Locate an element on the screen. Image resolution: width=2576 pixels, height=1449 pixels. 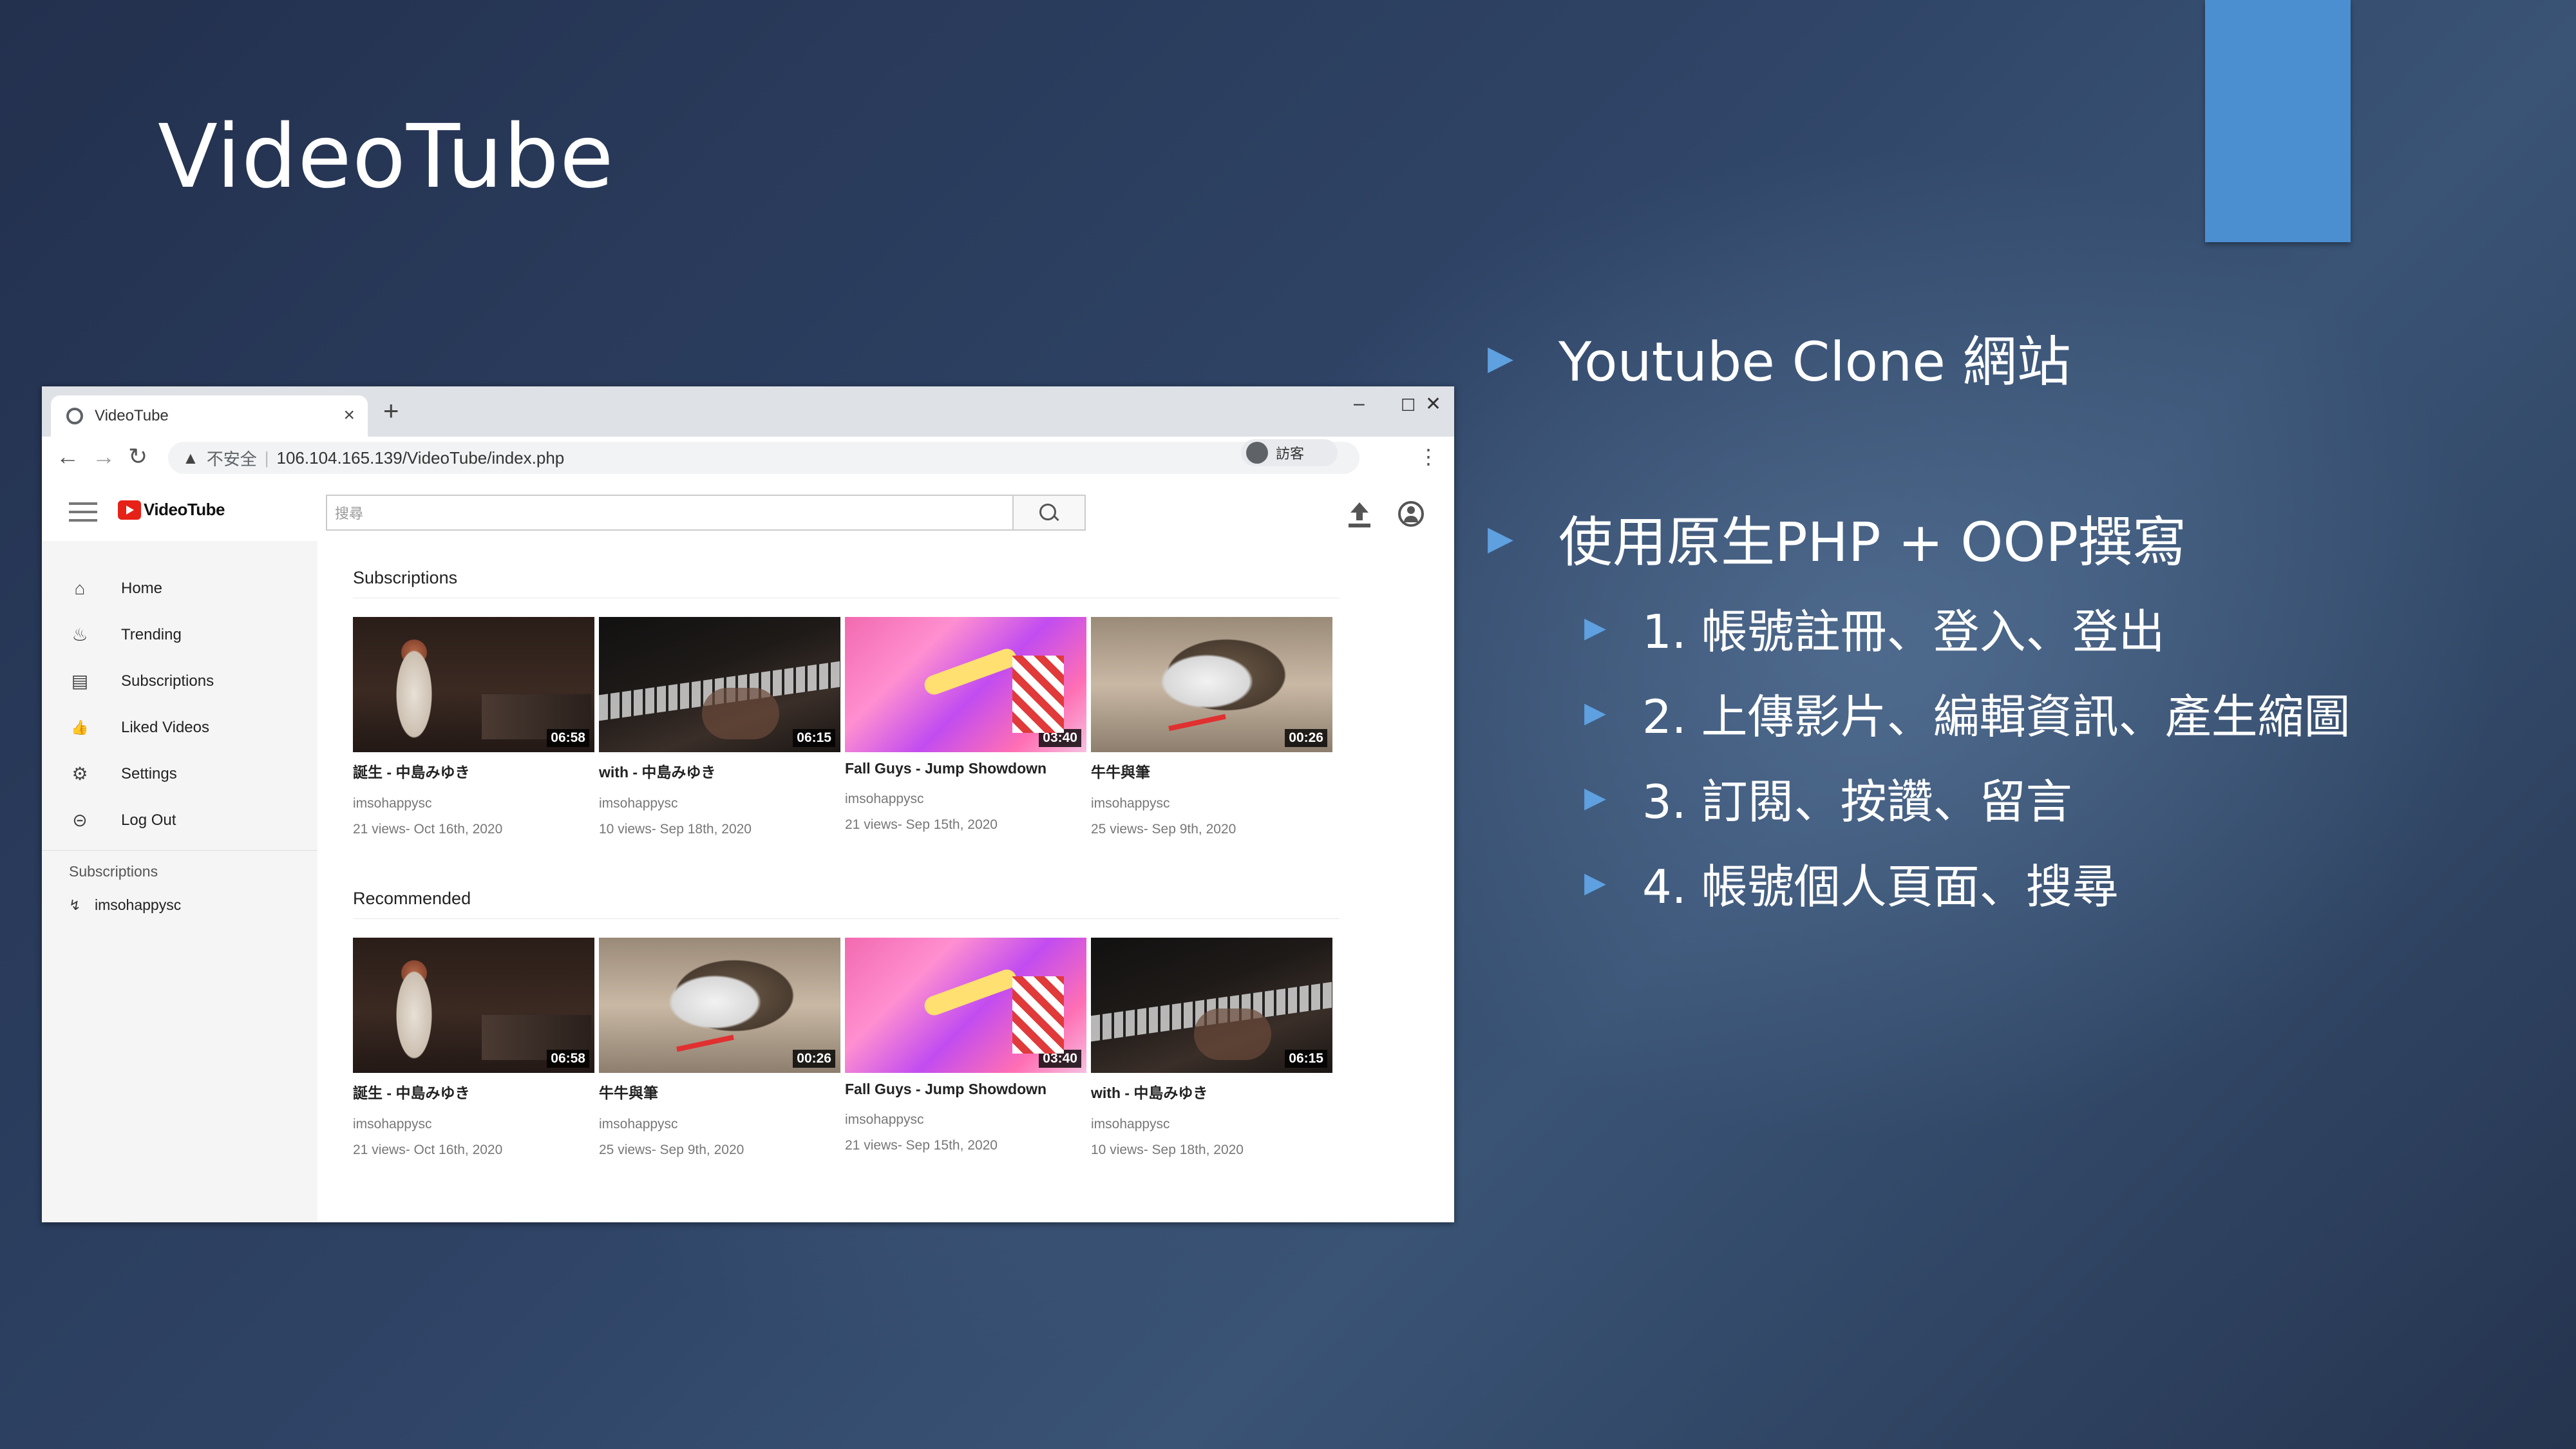
tab-close-button: × is located at coordinates (349, 415).